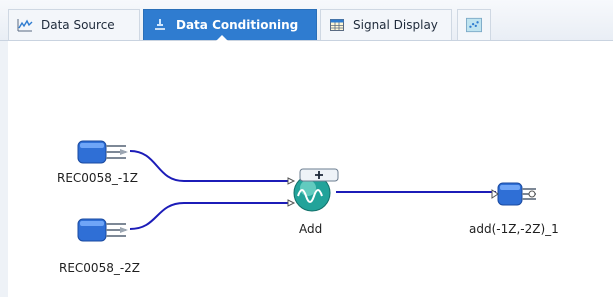 The height and width of the screenshot is (297, 613). Describe the element at coordinates (210, 216) in the screenshot. I see `wire-input2-to-add` at that location.